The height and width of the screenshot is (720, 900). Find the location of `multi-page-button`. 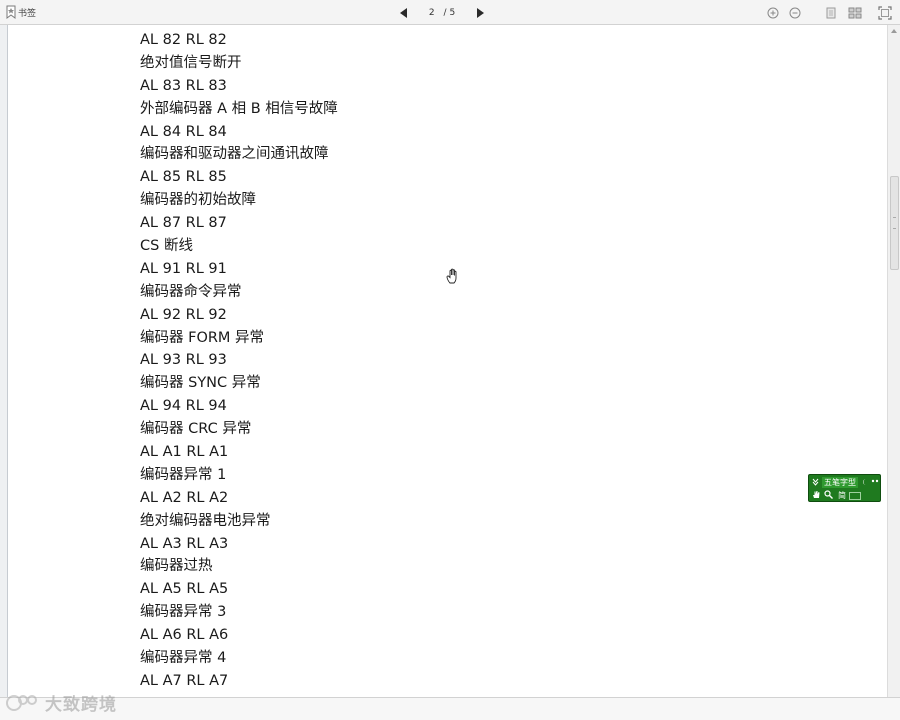

multi-page-button is located at coordinates (855, 13).